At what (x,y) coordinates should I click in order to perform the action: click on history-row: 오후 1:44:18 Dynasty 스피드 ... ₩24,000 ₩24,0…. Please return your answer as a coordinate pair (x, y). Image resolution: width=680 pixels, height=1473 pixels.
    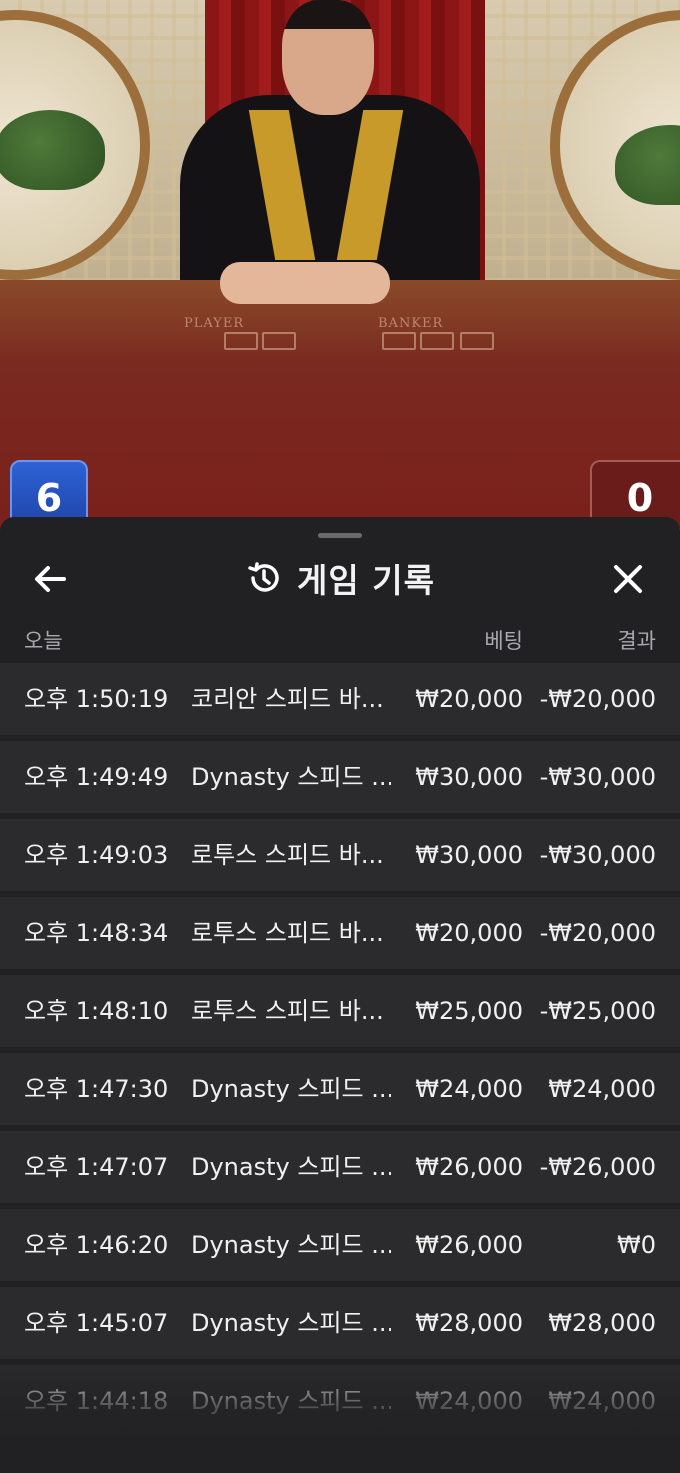
    Looking at the image, I should click on (340, 1401).